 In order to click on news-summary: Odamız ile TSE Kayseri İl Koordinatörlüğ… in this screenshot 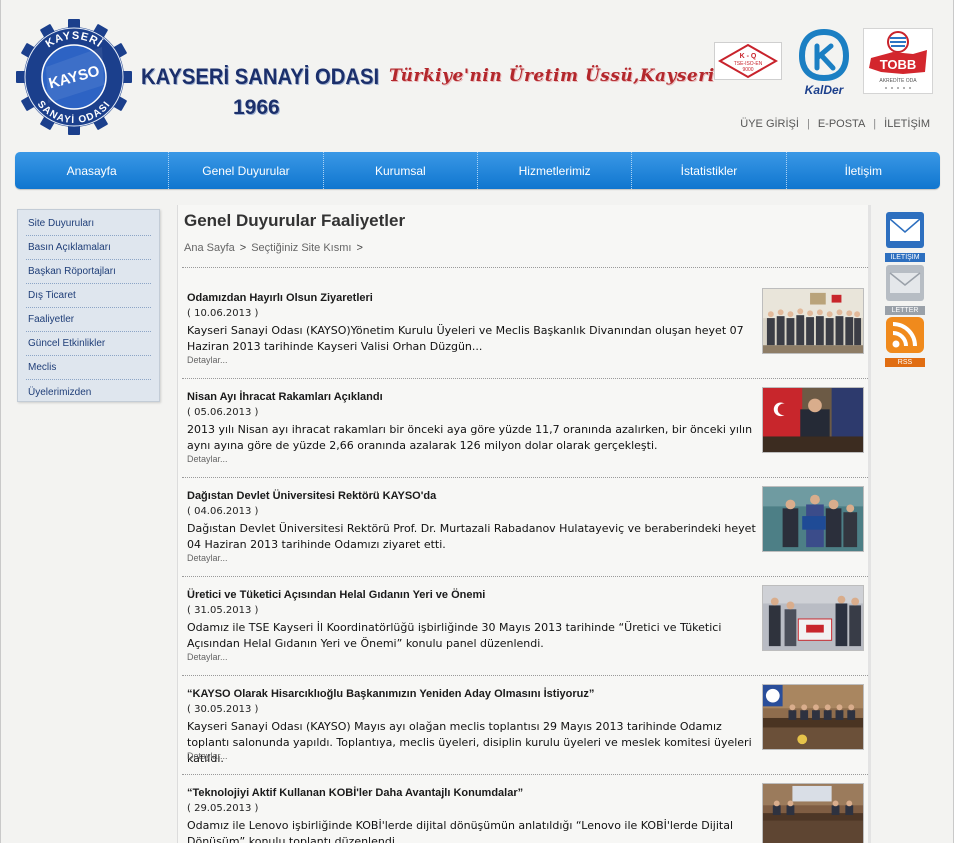, I will do `click(454, 635)`.